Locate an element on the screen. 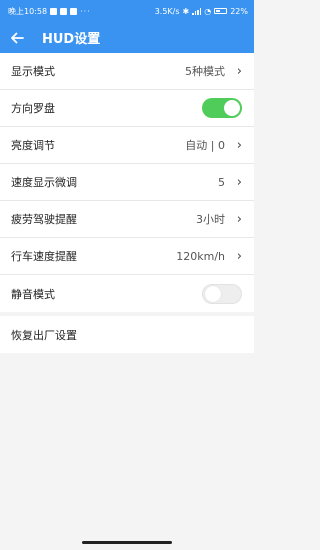 The image size is (320, 550). setting-label: 亮度调节 is located at coordinates (33, 145).